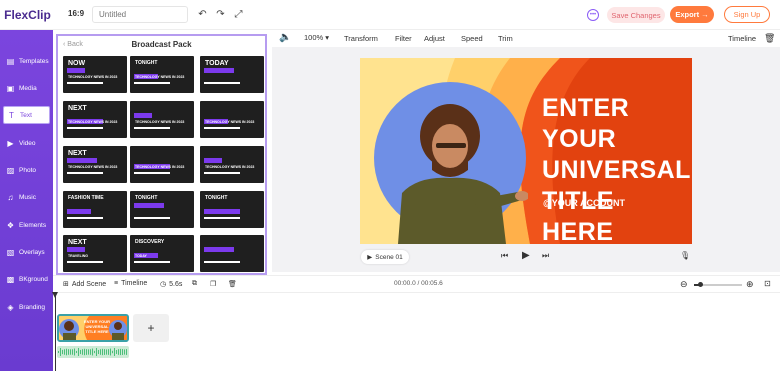 The height and width of the screenshot is (371, 780). I want to click on playhead, so click(55, 332).